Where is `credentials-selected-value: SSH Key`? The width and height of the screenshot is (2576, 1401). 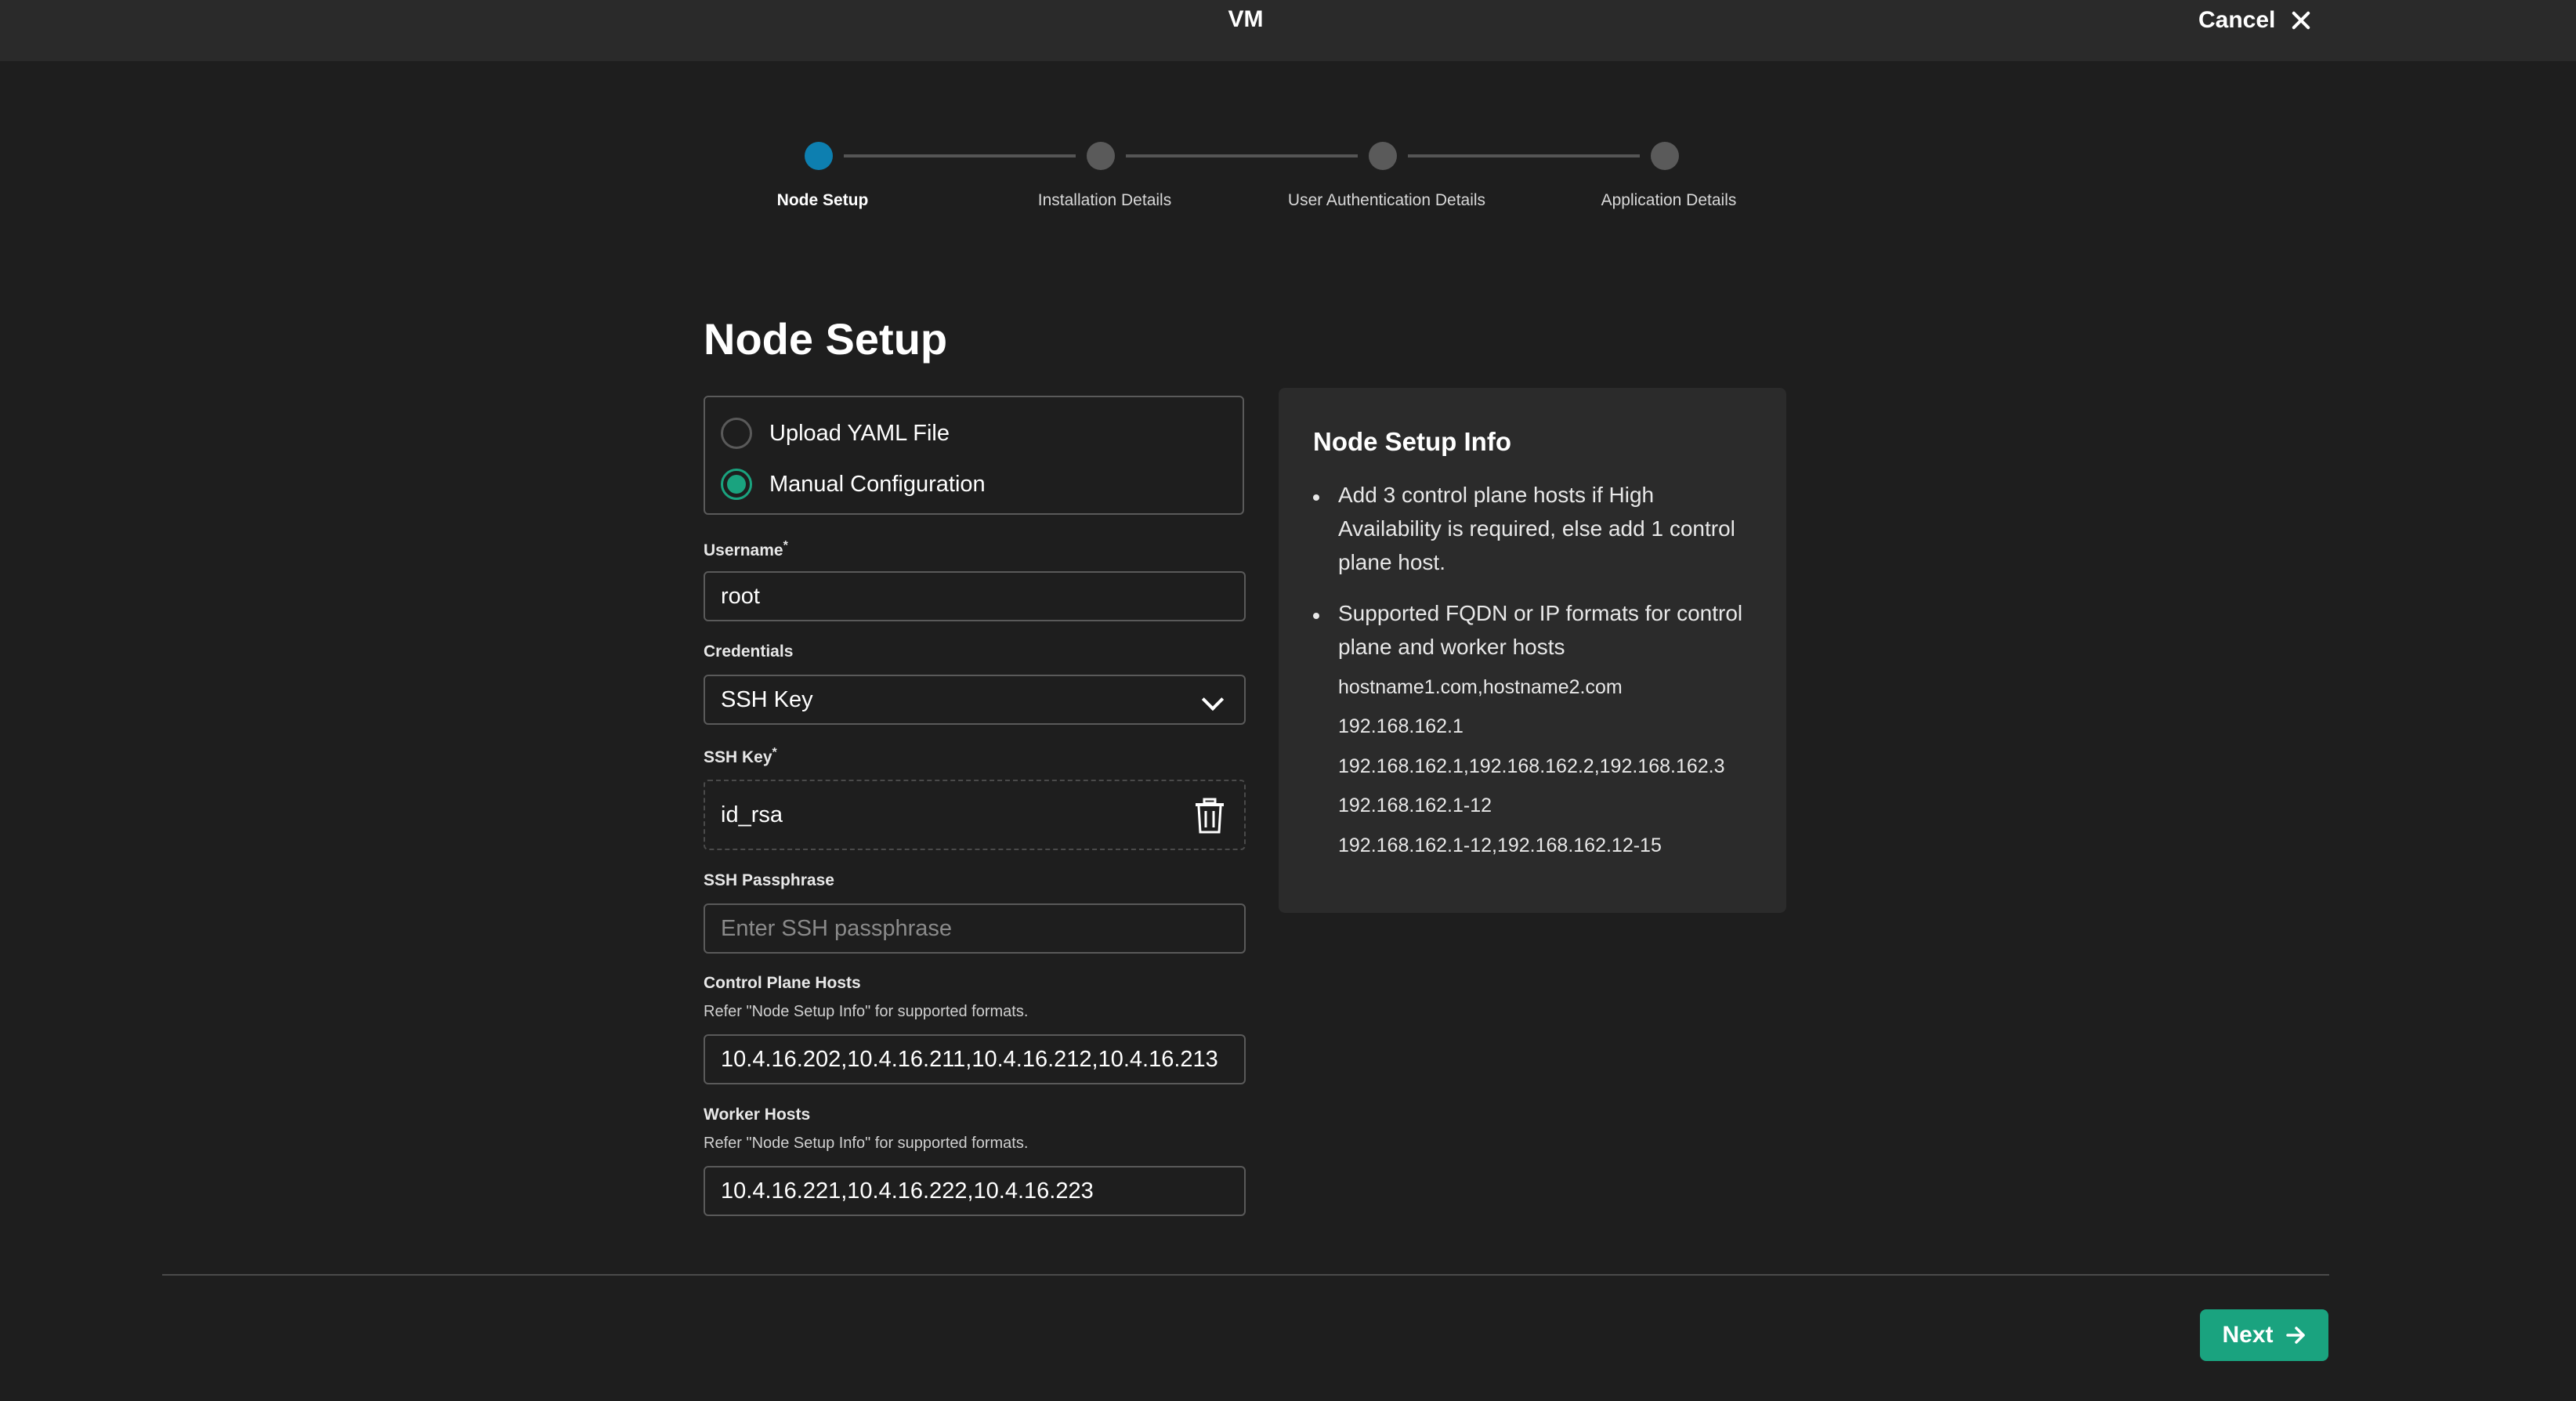
credentials-selected-value: SSH Key is located at coordinates (767, 699).